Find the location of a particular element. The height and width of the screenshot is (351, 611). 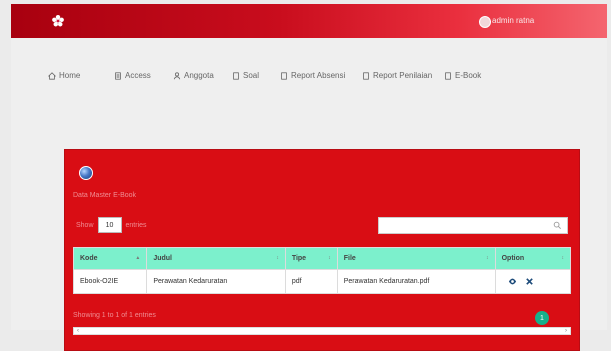

search-input is located at coordinates (473, 225).